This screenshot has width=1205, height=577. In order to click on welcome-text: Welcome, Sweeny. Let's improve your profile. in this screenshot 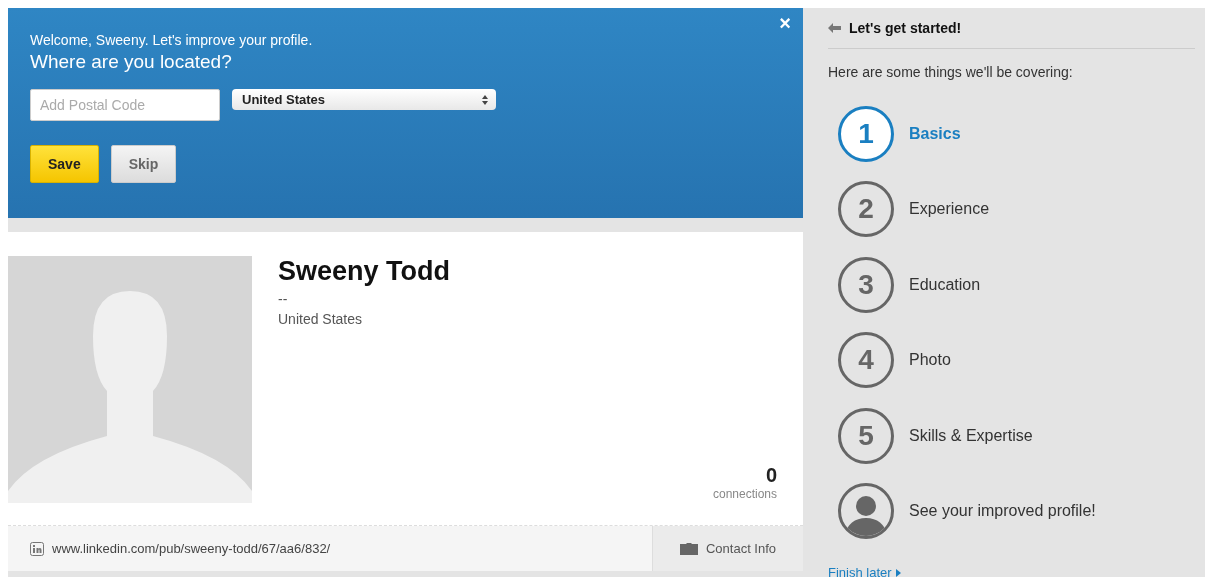, I will do `click(172, 40)`.